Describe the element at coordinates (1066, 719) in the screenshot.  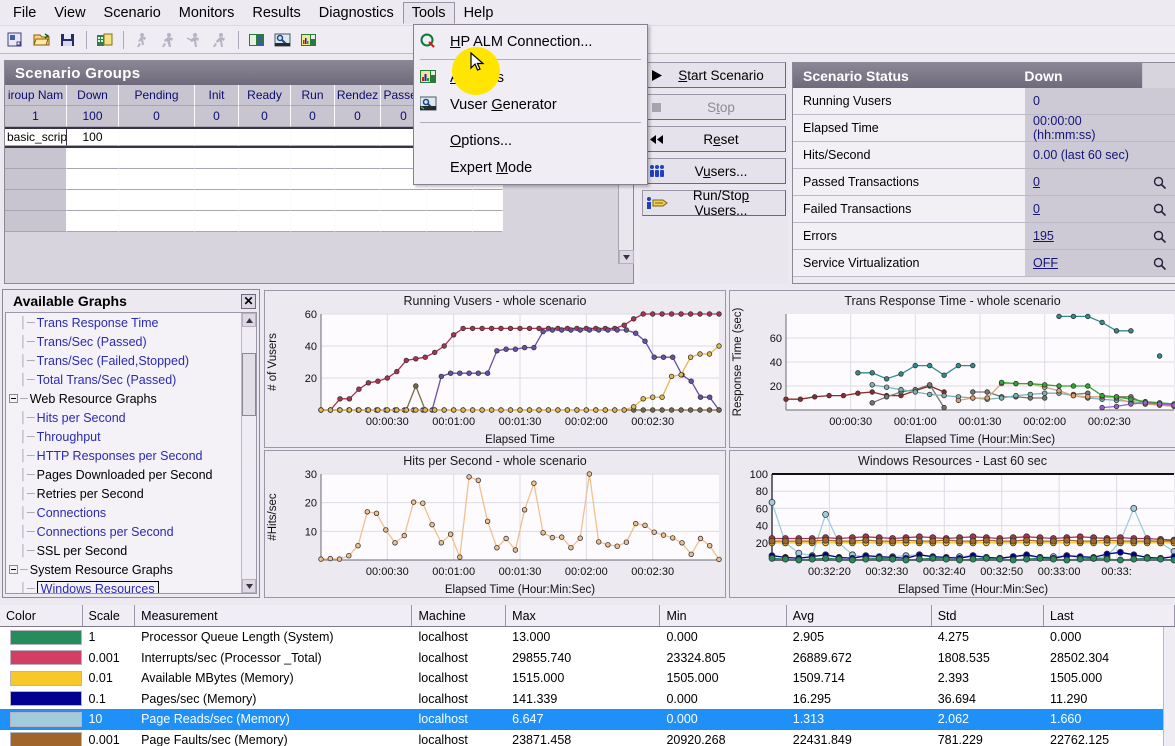
I see `cell-last: 1.660` at that location.